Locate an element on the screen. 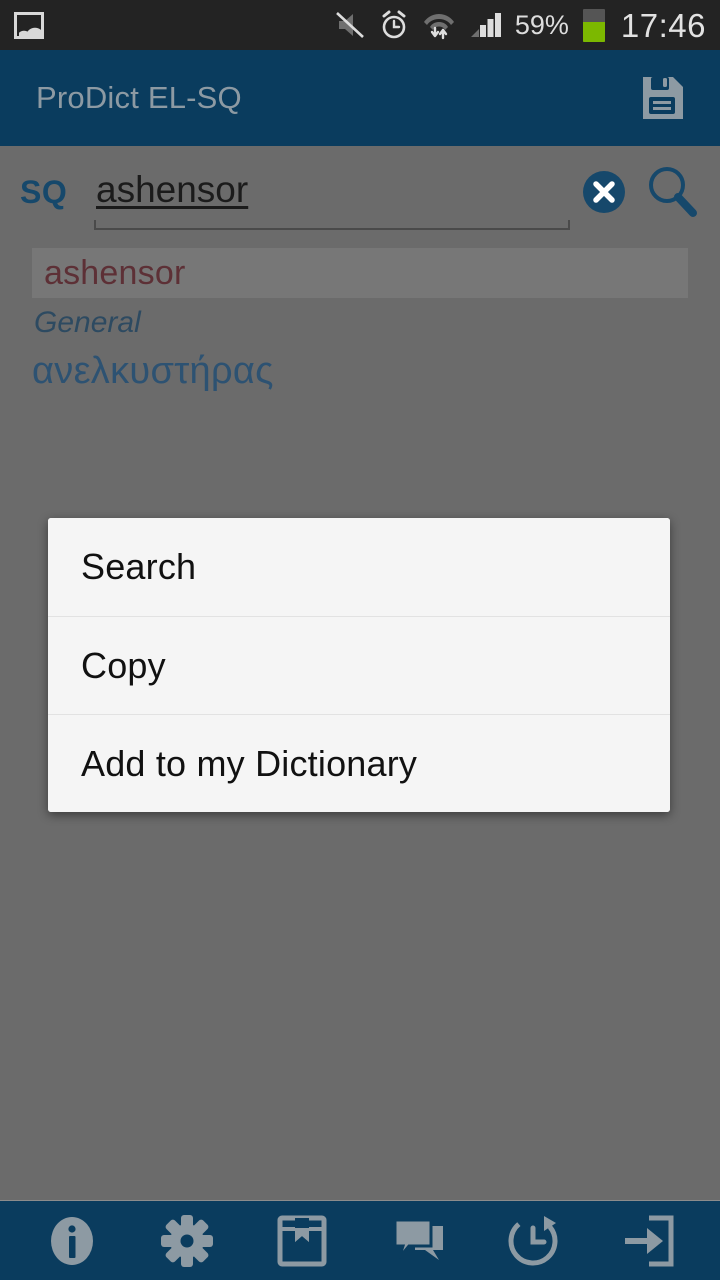 Image resolution: width=720 pixels, height=1280 pixels. menu-item-search: Search is located at coordinates (359, 567).